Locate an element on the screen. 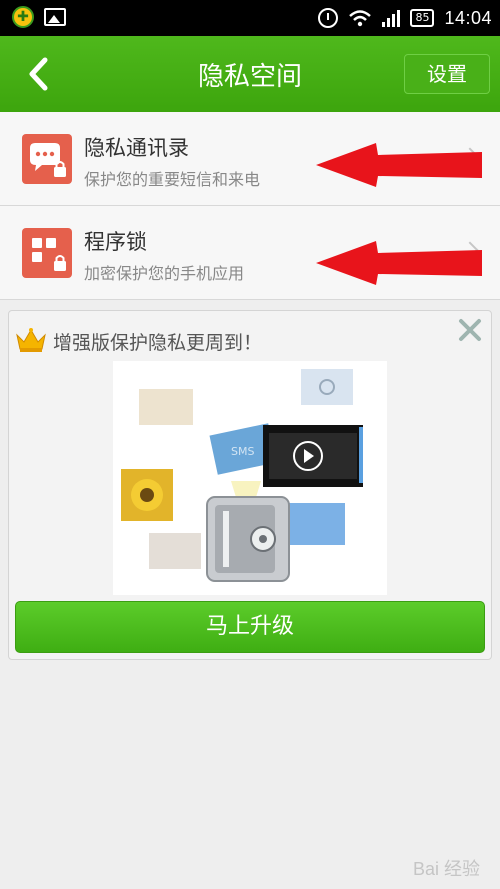 This screenshot has width=500, height=889. crown-icon is located at coordinates (31, 340).